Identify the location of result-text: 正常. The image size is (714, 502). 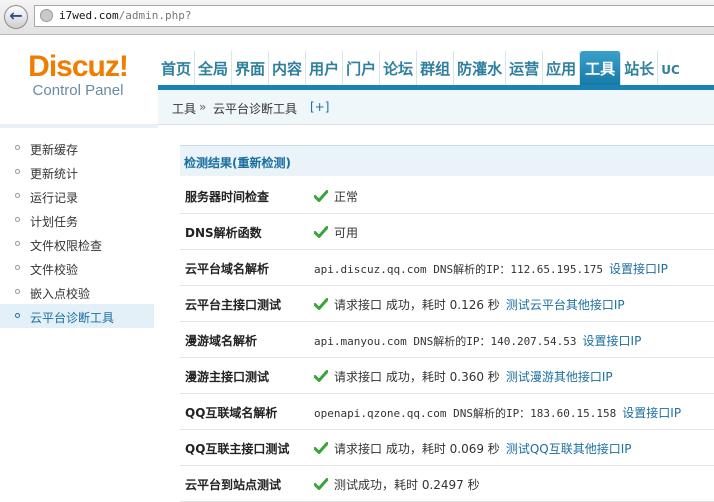
(346, 197).